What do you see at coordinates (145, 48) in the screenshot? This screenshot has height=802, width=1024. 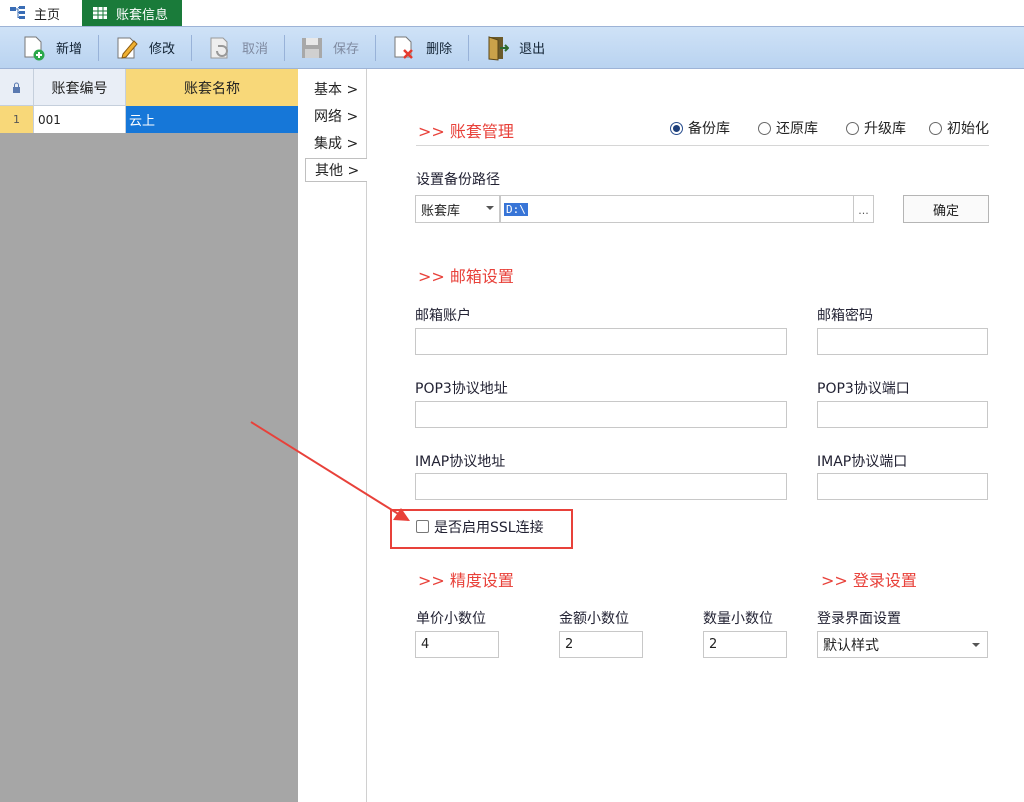 I see `edit-button: 修改` at bounding box center [145, 48].